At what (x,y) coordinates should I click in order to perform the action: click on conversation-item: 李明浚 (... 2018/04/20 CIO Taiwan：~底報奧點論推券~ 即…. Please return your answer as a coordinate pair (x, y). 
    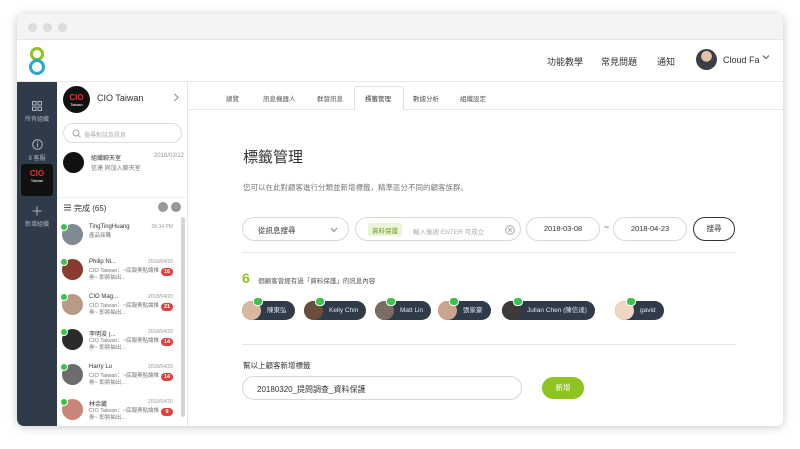
    Looking at the image, I should click on (119, 343).